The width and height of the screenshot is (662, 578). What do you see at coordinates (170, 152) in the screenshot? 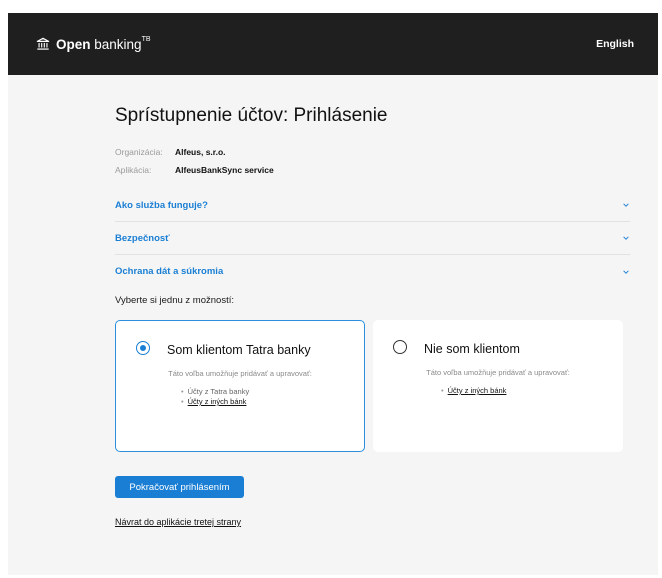
I see `organization-row: Organizácia: Alfeus, s.r.o.` at bounding box center [170, 152].